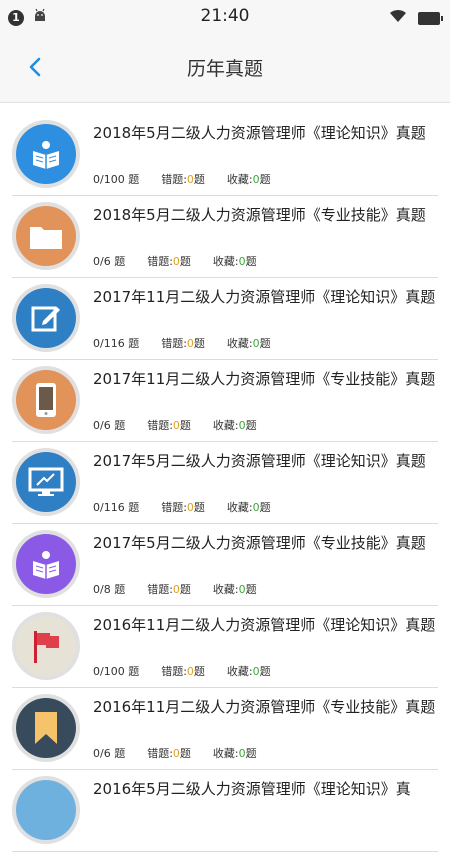  What do you see at coordinates (102, 589) in the screenshot?
I see `progress-count: 0/8` at bounding box center [102, 589].